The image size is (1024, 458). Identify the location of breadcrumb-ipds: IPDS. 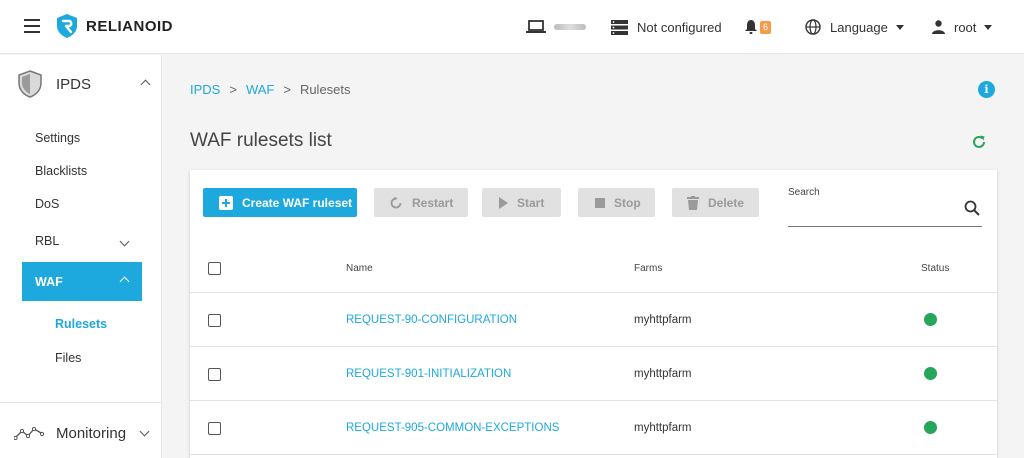
(205, 89).